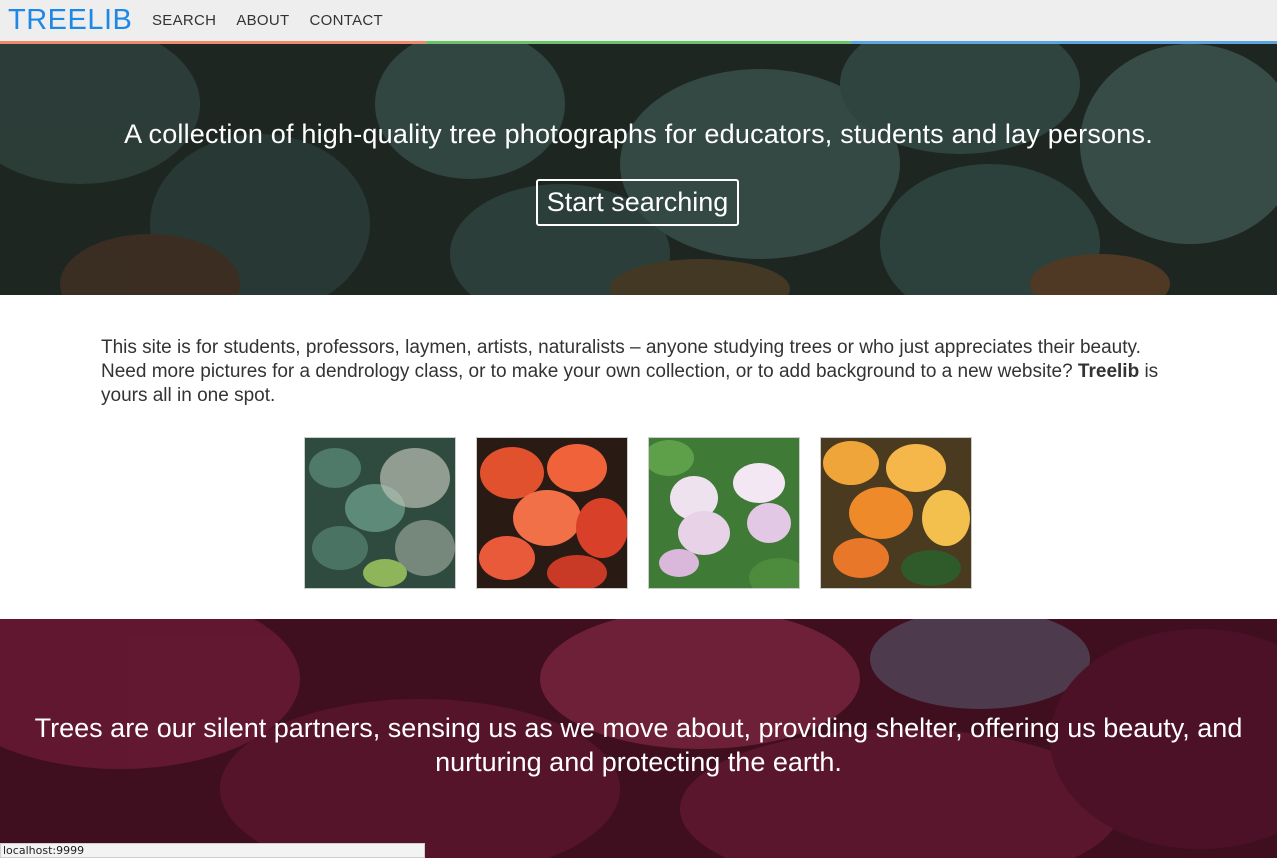 This screenshot has width=1277, height=858. I want to click on nav-links: SEARCH ABOUT CONTACT, so click(267, 20).